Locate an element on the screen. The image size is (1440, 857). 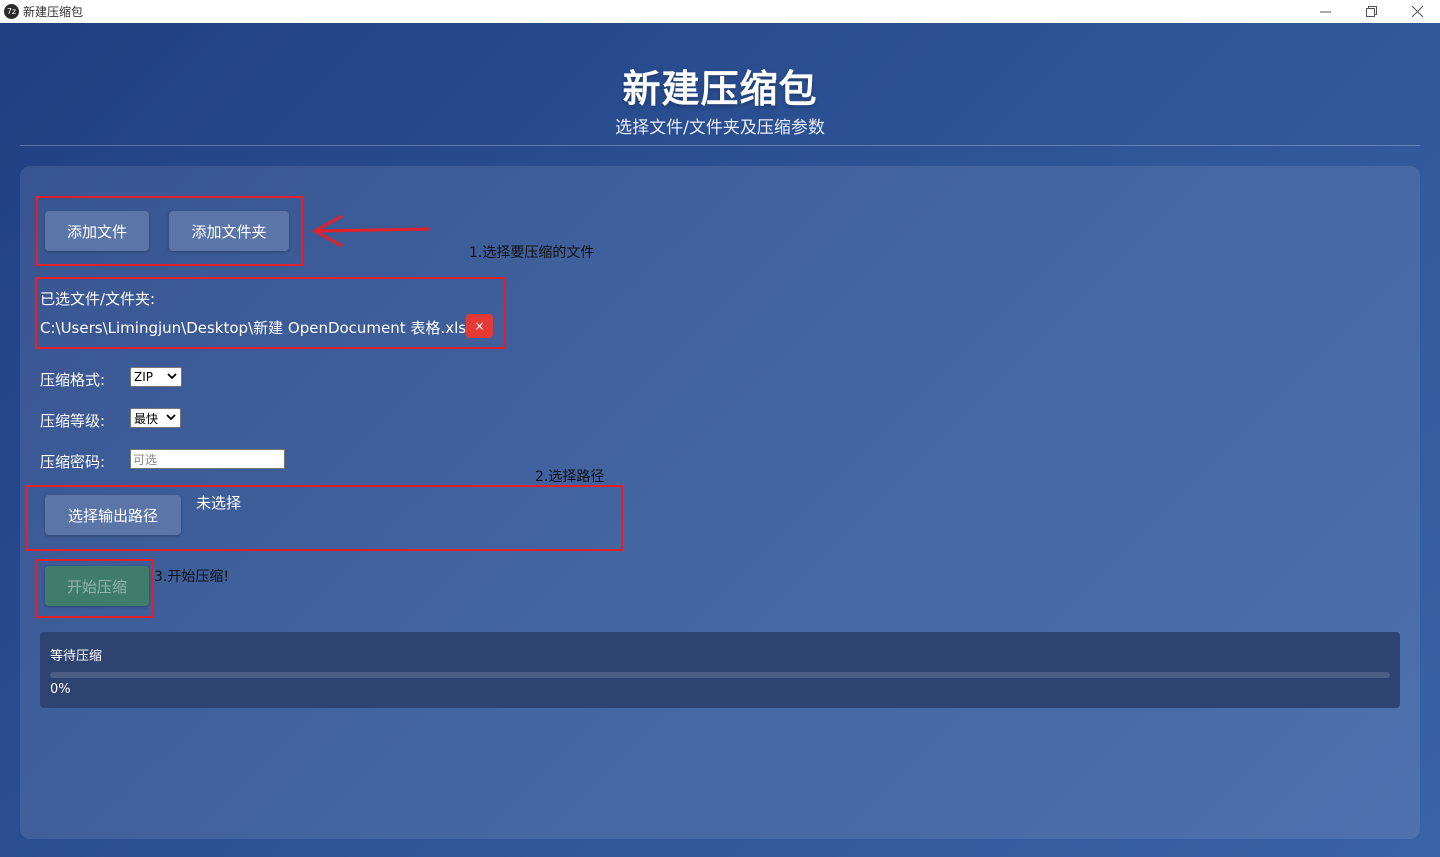
window-title: 新建压缩包 is located at coordinates (53, 12).